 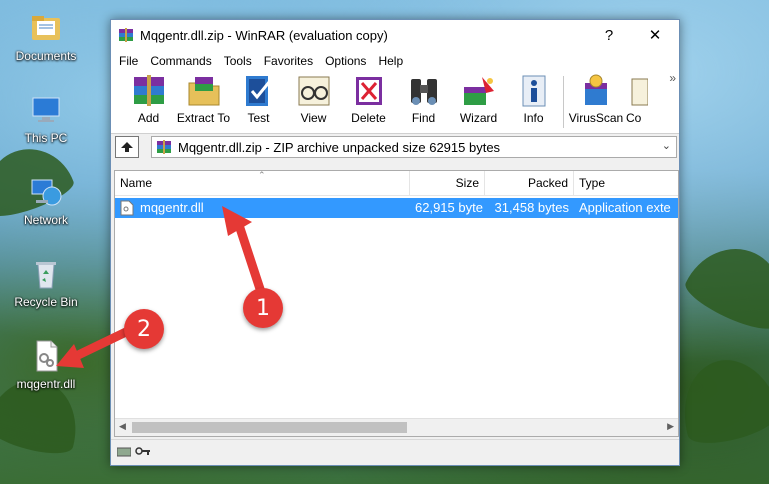 What do you see at coordinates (626, 183) in the screenshot?
I see `column-type: Type` at bounding box center [626, 183].